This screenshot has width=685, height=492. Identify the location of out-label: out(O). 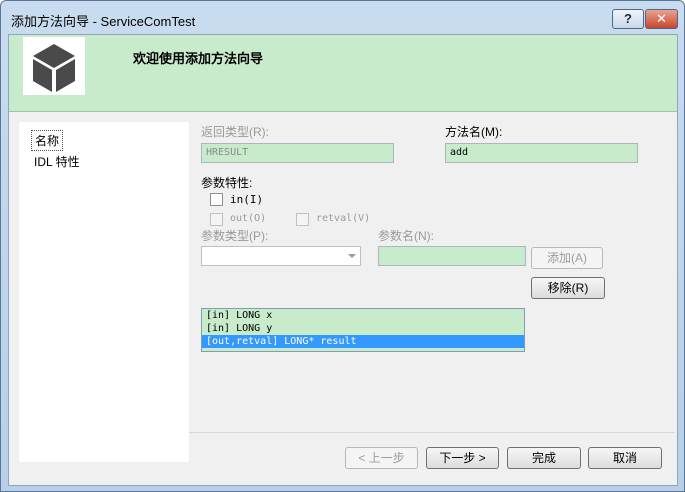
(248, 218).